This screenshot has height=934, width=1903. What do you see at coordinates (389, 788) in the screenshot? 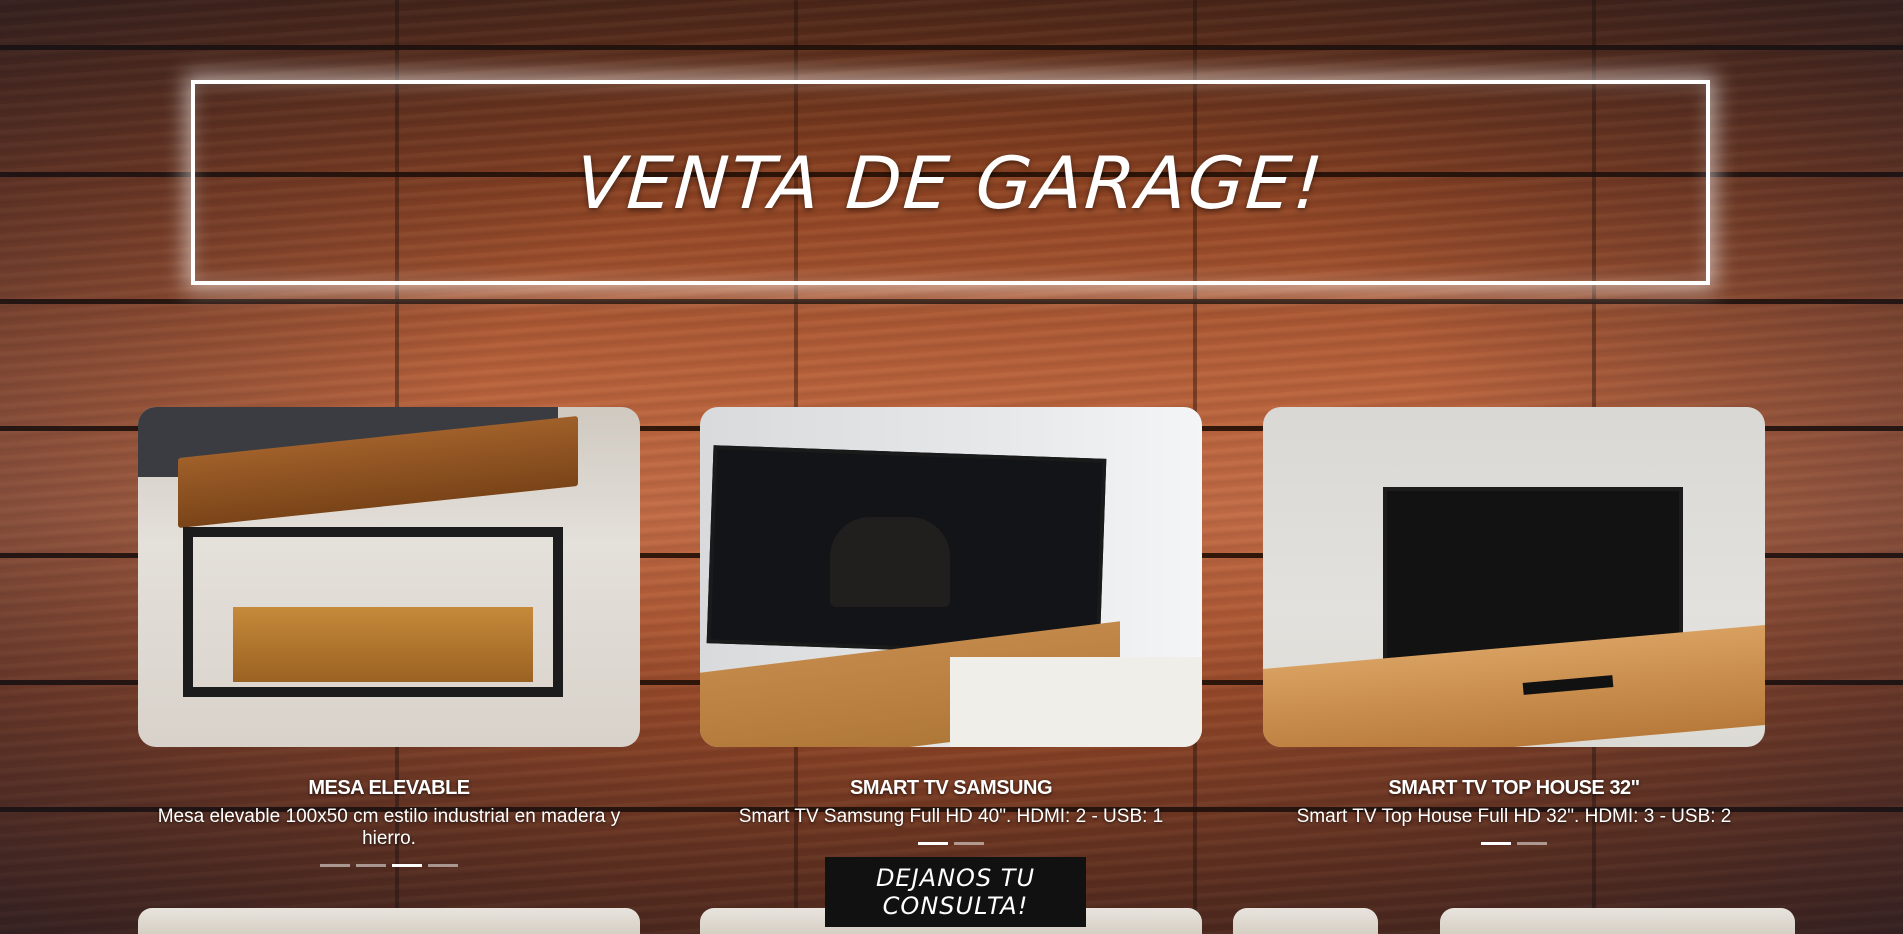
I see `product-name: MESA ELEVABLE` at bounding box center [389, 788].